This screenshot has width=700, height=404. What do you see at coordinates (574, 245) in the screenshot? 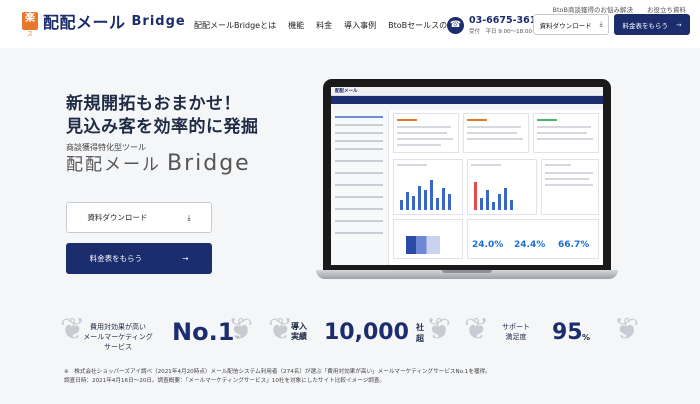
I see `screen-pct-3: 66.7%` at bounding box center [574, 245].